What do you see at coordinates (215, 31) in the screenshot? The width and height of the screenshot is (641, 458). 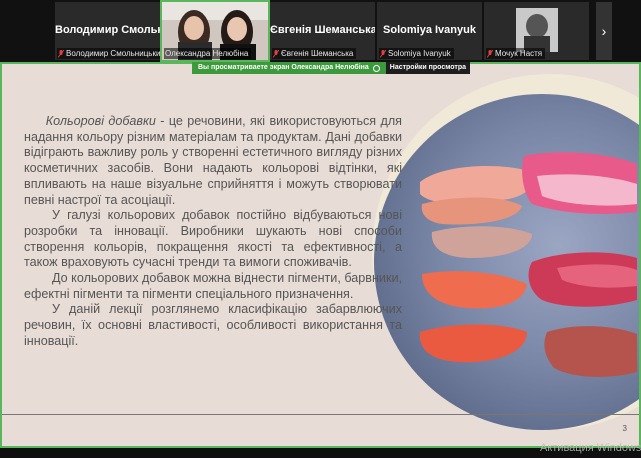 I see `participant-tile-active-speaker: Олександра Нелюбіна` at bounding box center [215, 31].